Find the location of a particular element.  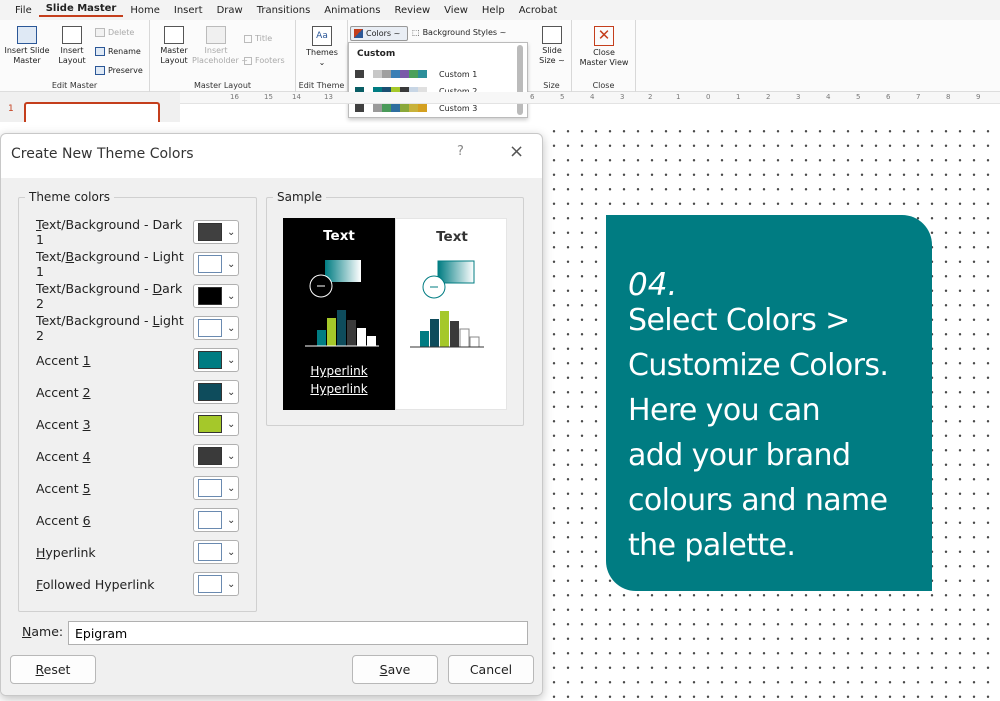

menu-transitions: Transitions is located at coordinates (284, 10).